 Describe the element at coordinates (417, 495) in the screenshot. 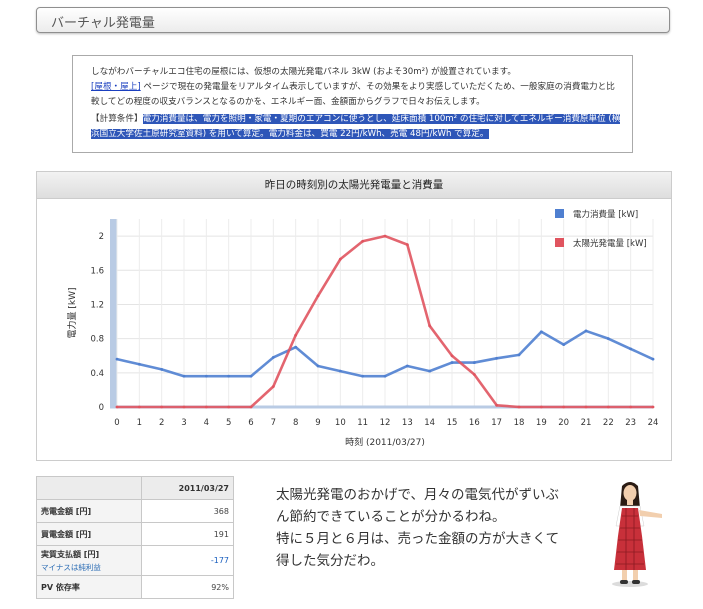

I see `speech-line: 太陽光発電のおかげで、月々の電気代がずいぶ` at that location.